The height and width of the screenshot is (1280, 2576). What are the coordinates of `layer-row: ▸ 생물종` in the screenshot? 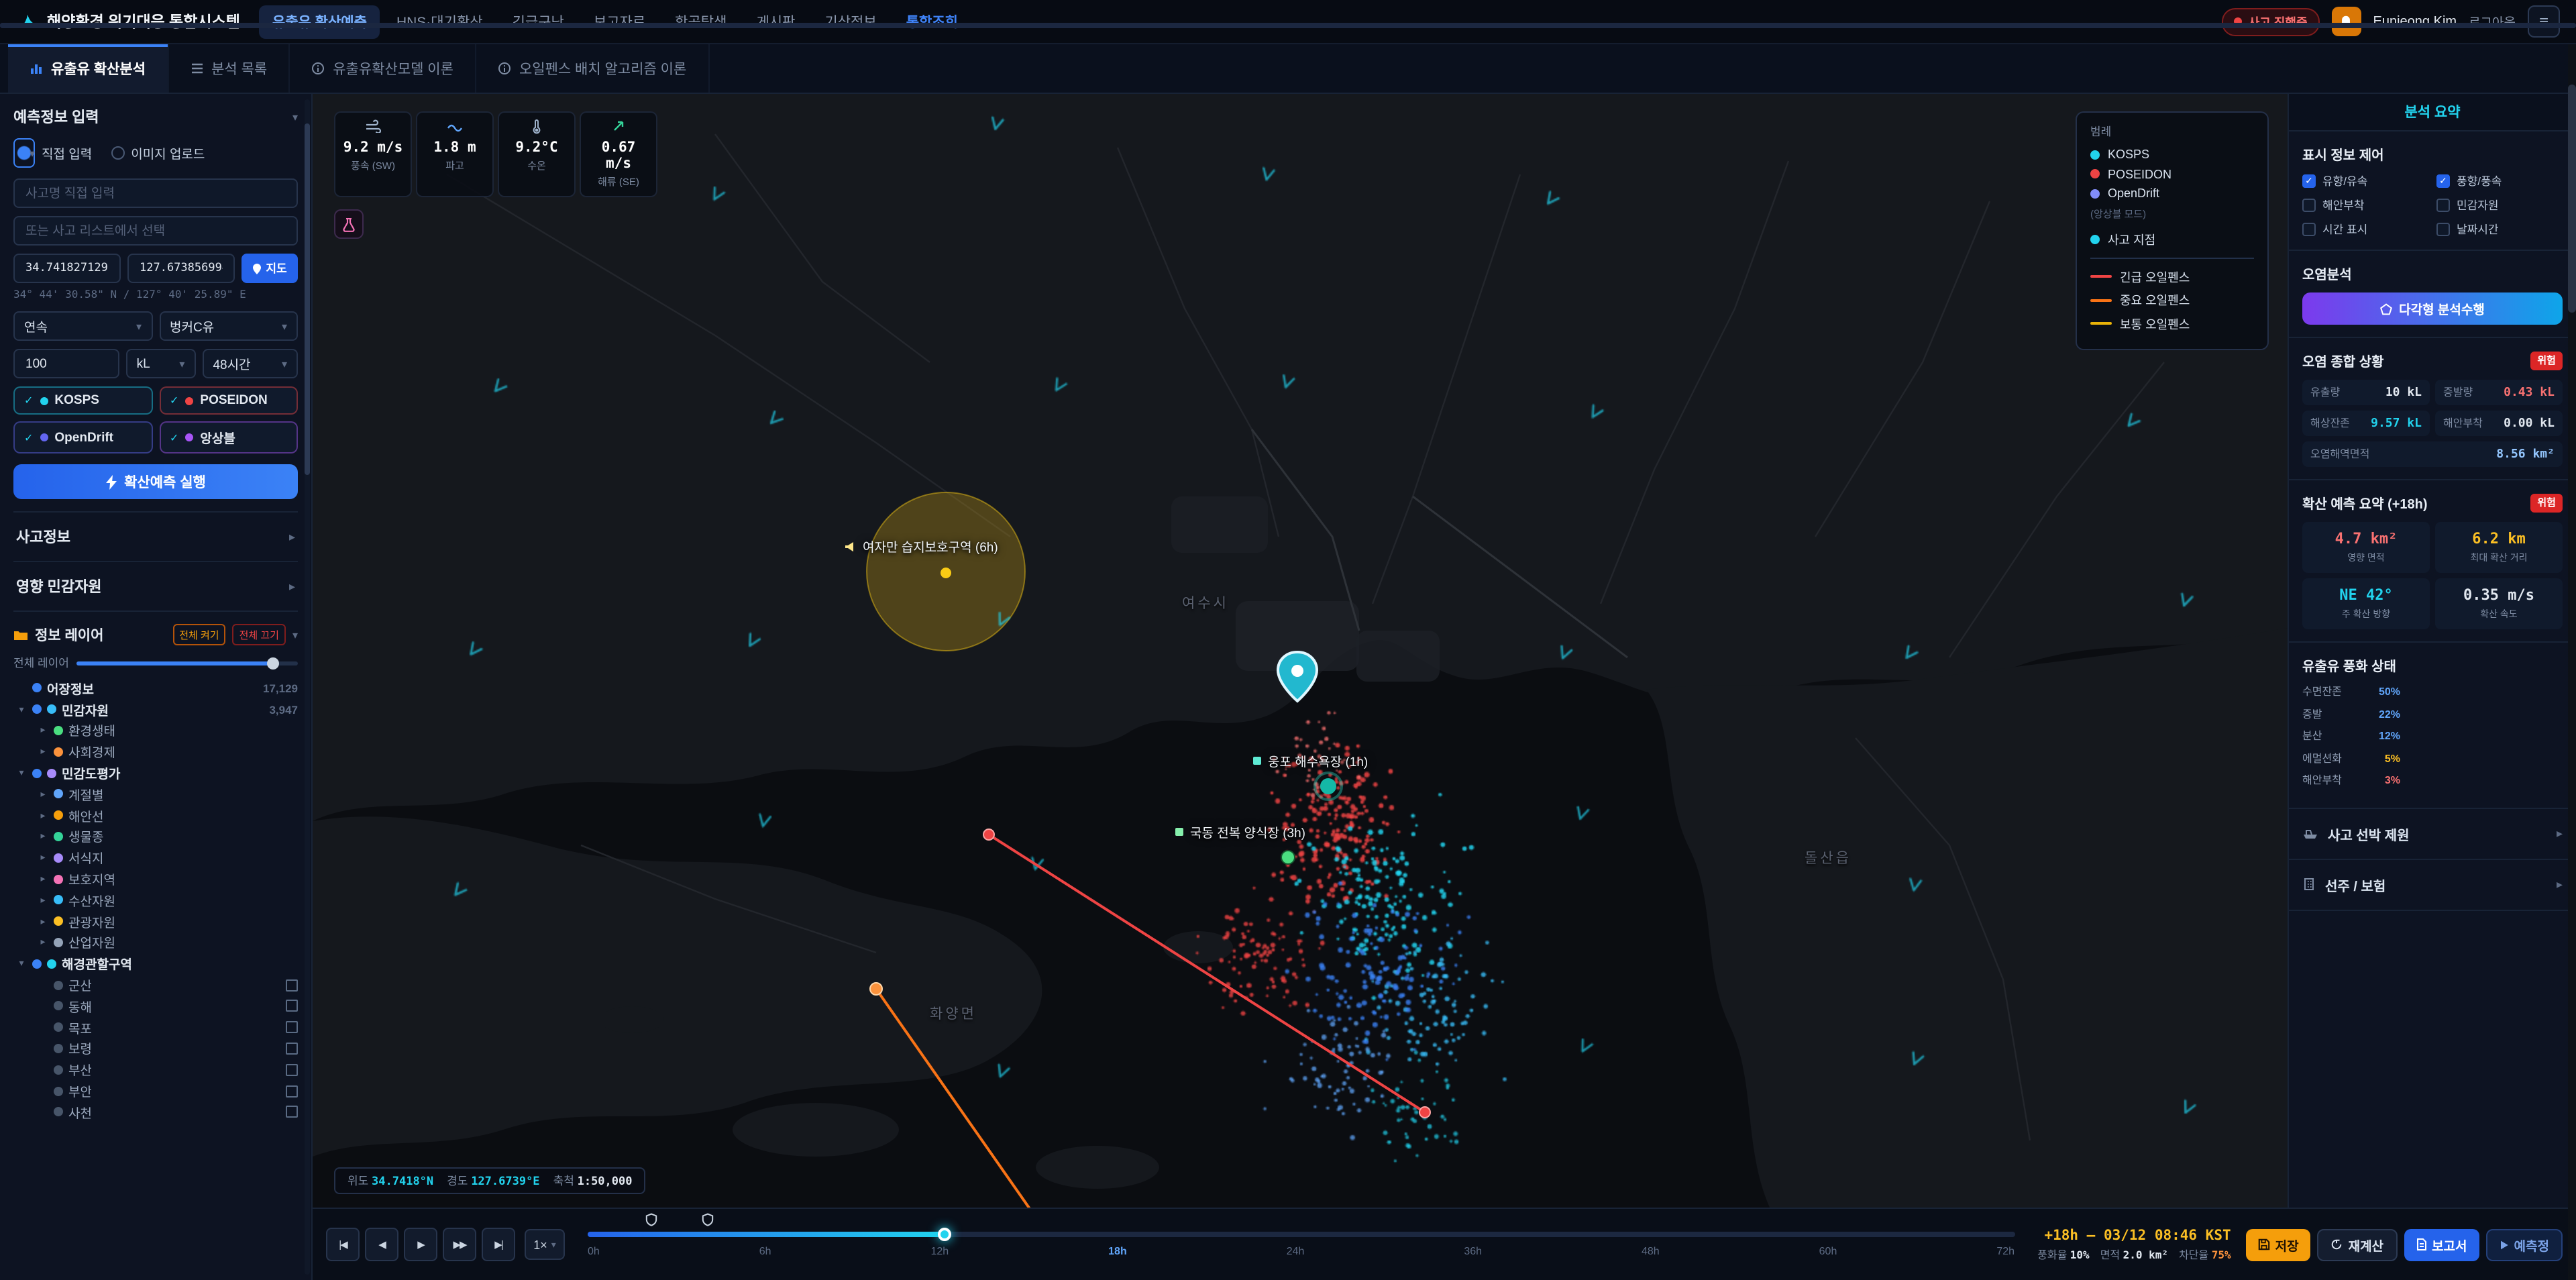 It's located at (155, 837).